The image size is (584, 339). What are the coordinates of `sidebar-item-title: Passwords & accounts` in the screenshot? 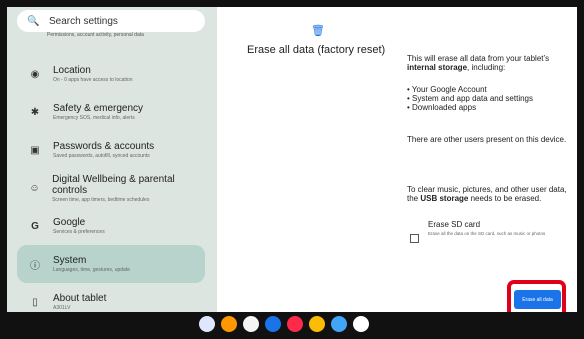 It's located at (104, 146).